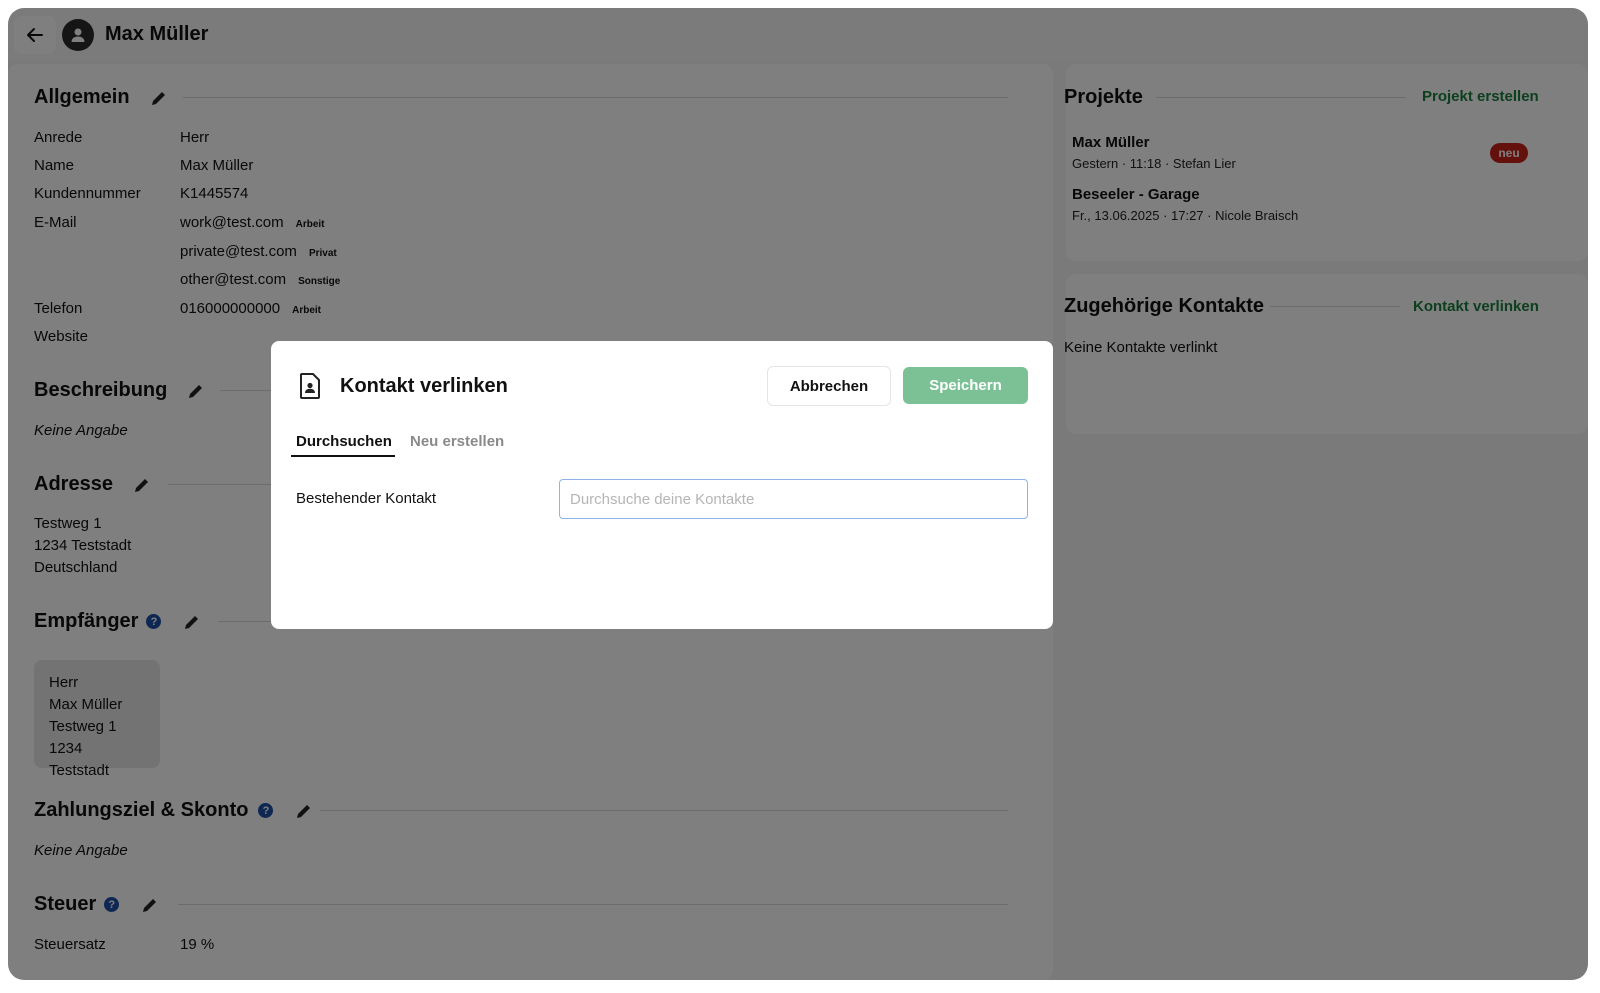 This screenshot has height=993, width=1600. Describe the element at coordinates (310, 386) in the screenshot. I see `contact-card-icon` at that location.